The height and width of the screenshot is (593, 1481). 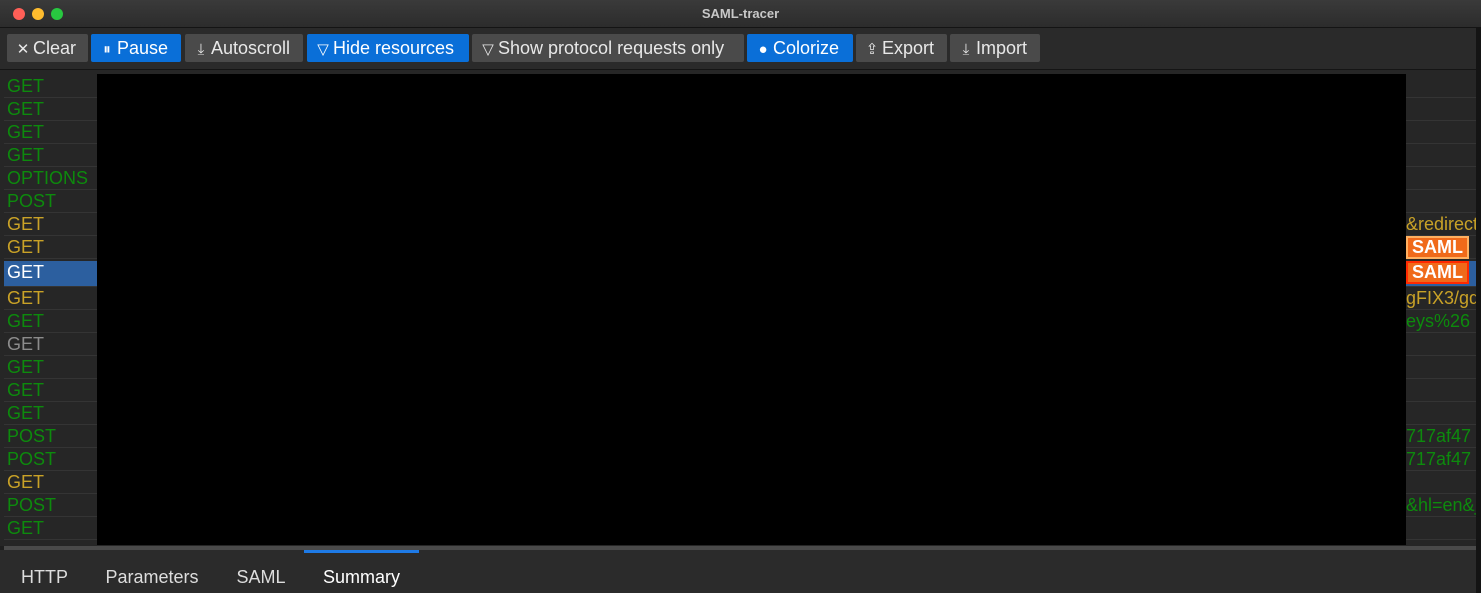 What do you see at coordinates (966, 49) in the screenshot?
I see `download-icon: ⤓` at bounding box center [966, 49].